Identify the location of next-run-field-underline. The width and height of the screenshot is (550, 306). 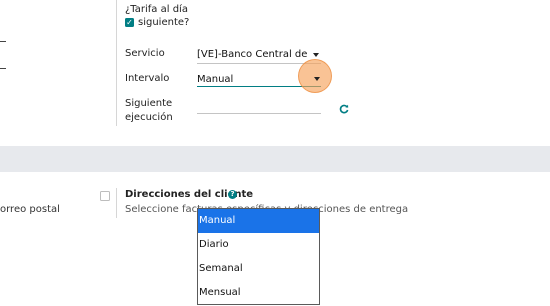
(259, 113).